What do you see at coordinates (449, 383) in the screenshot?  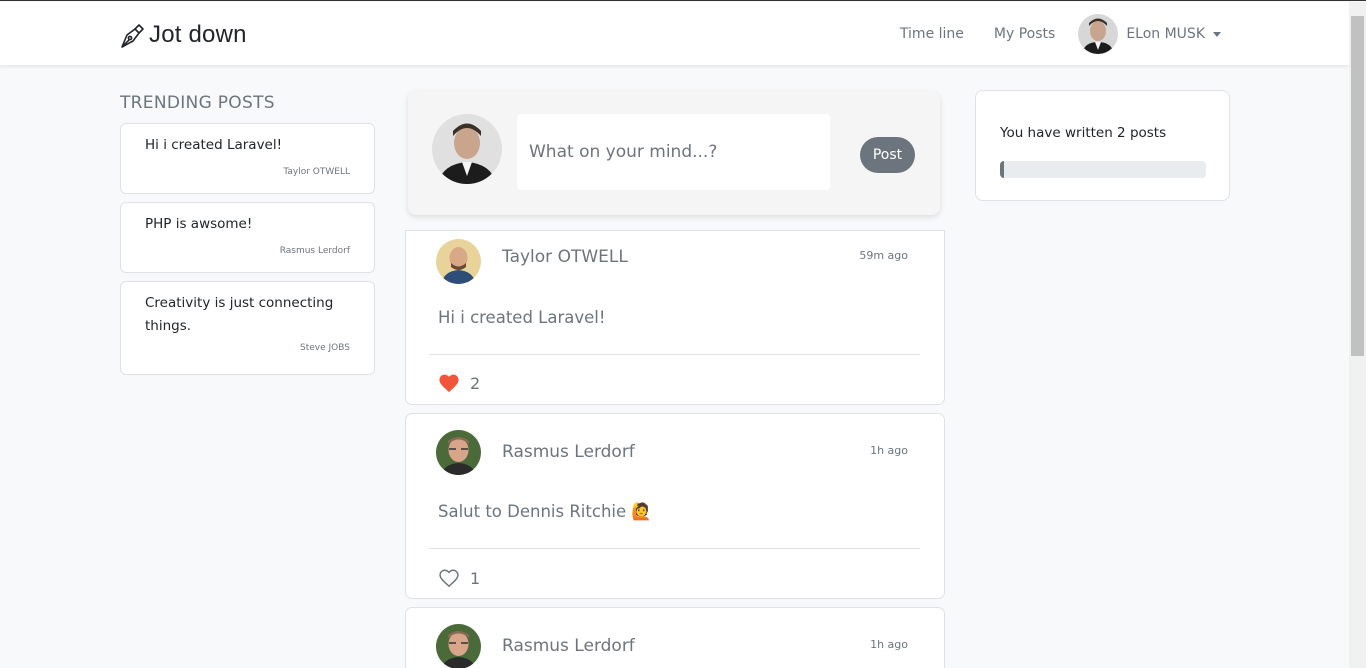 I see `heart-filled-icon` at bounding box center [449, 383].